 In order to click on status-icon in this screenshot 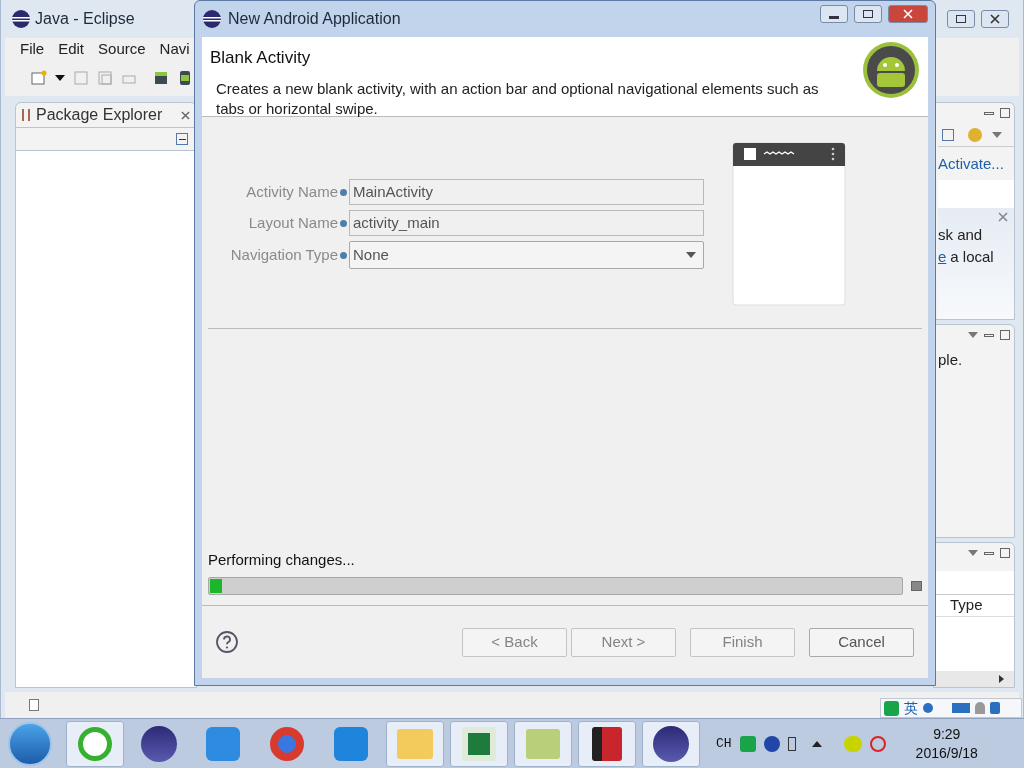, I will do `click(34, 705)`.